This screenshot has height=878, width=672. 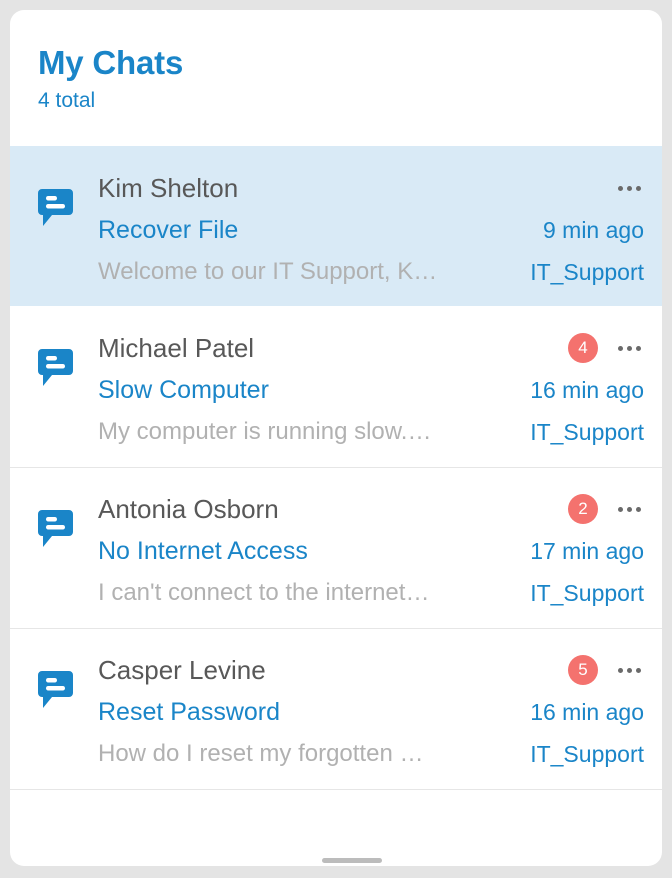 What do you see at coordinates (111, 62) in the screenshot?
I see `page-title: My Chats` at bounding box center [111, 62].